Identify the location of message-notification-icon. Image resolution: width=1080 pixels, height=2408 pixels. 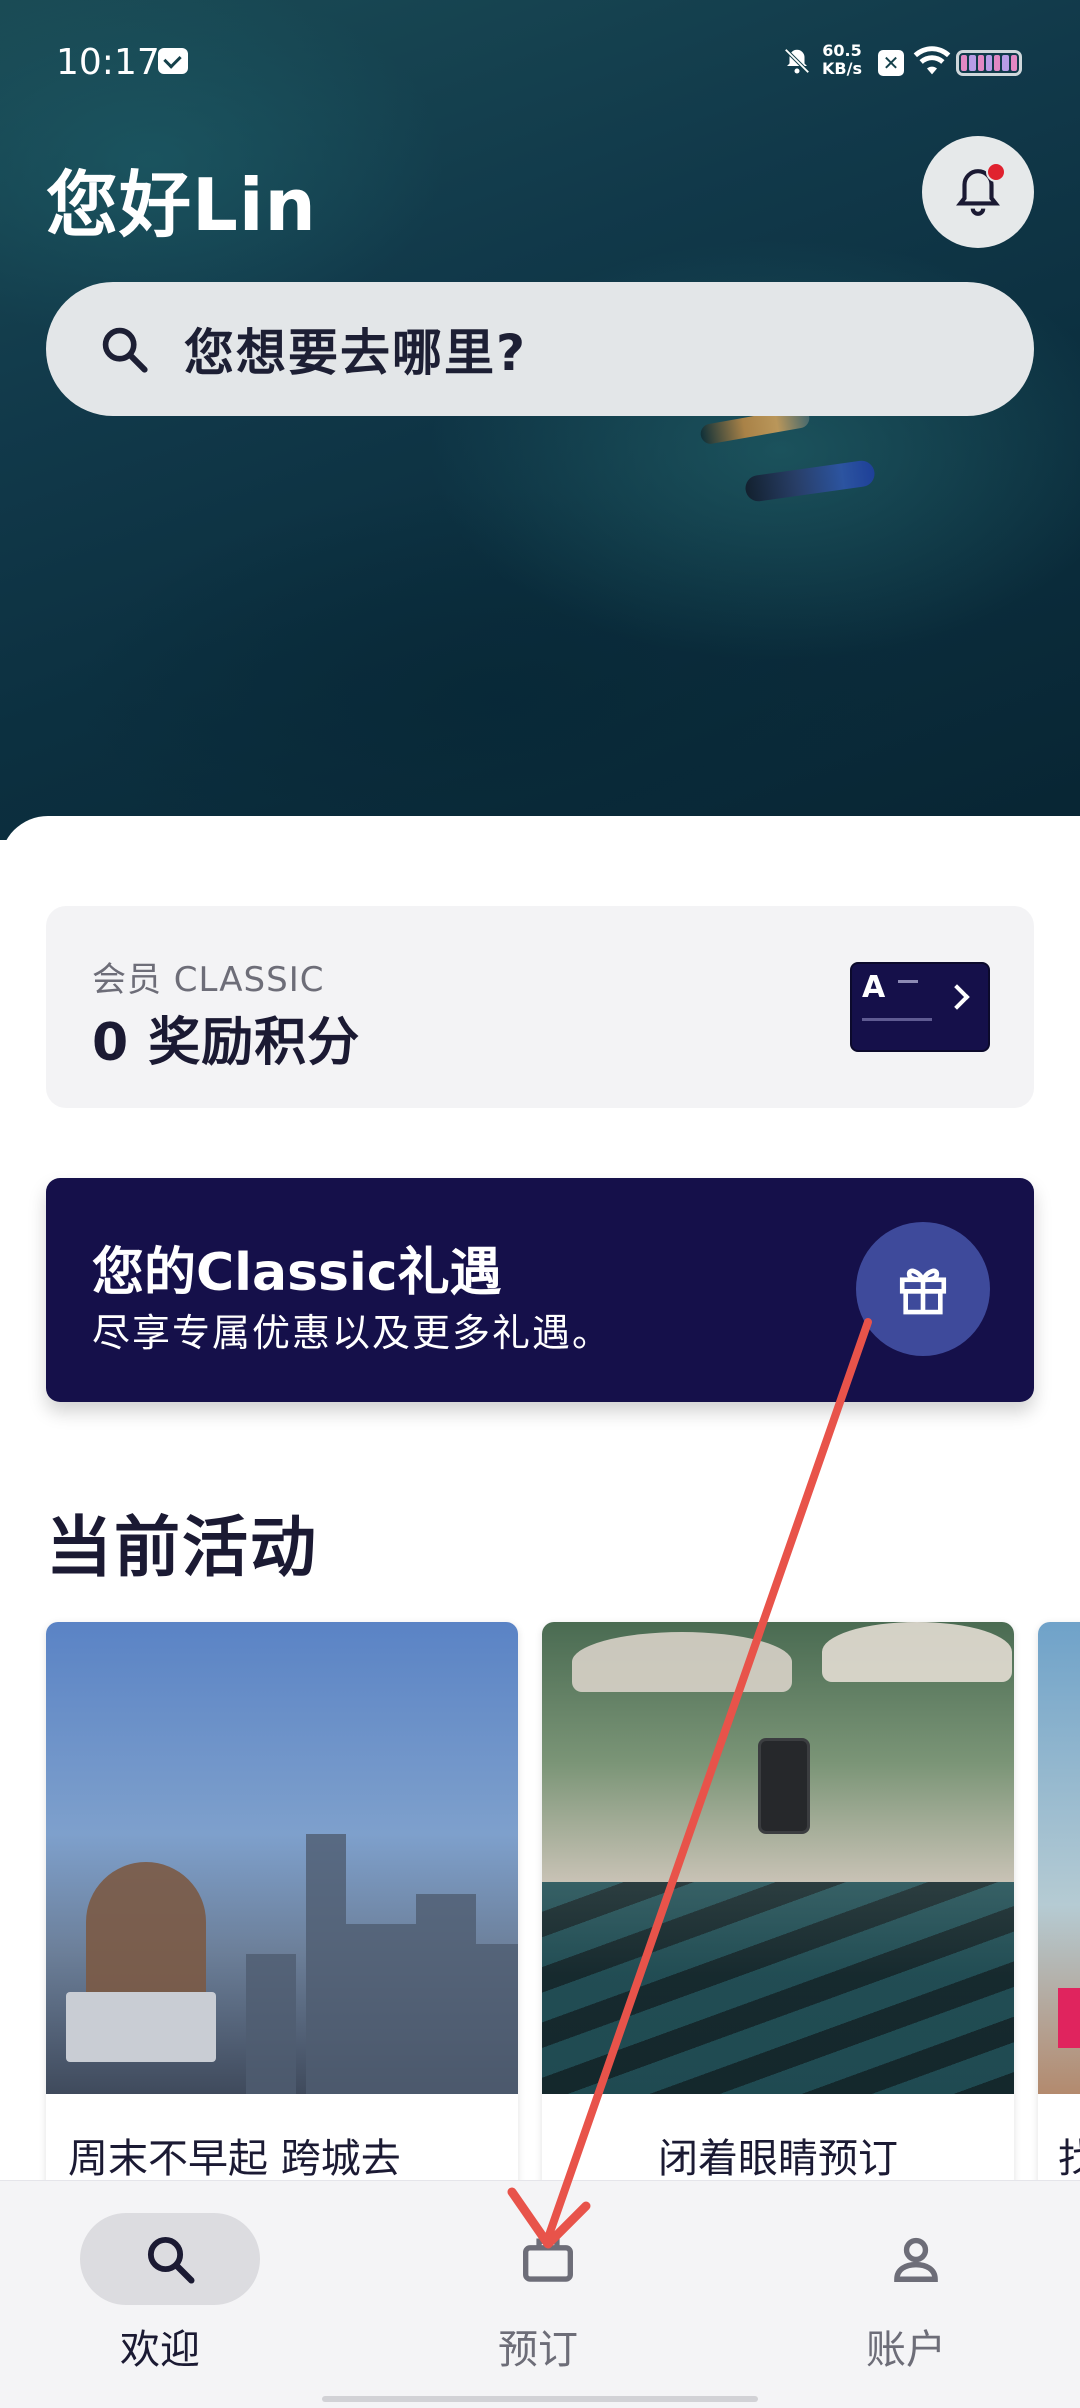
(173, 61).